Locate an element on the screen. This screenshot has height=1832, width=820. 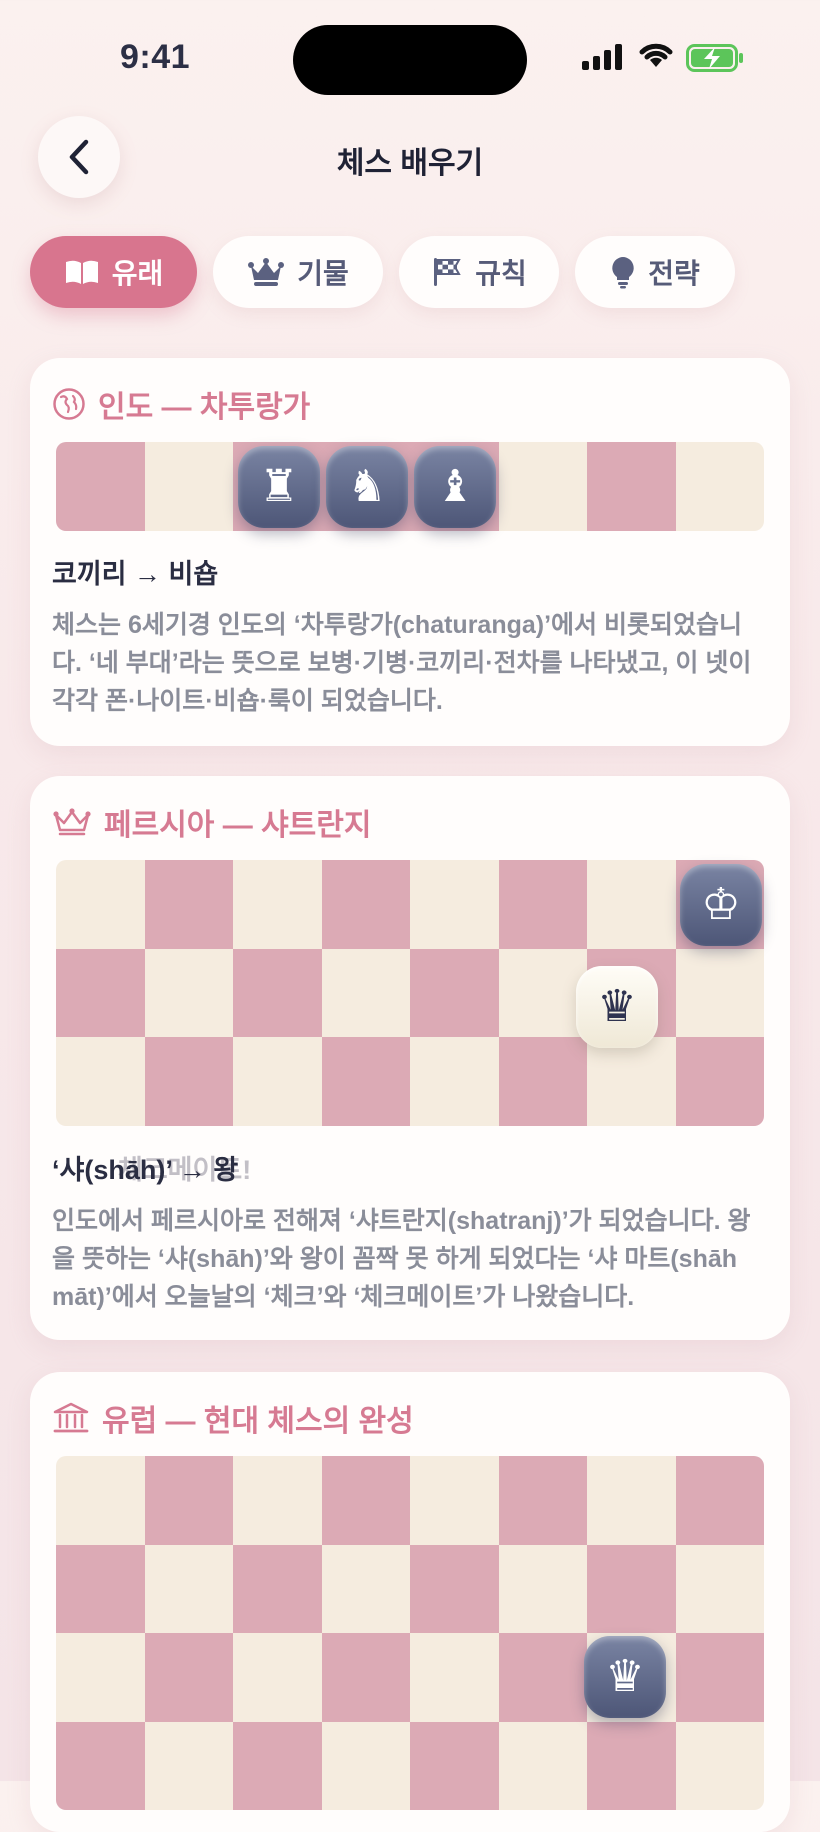
tab-label: 전략 is located at coordinates (674, 273).